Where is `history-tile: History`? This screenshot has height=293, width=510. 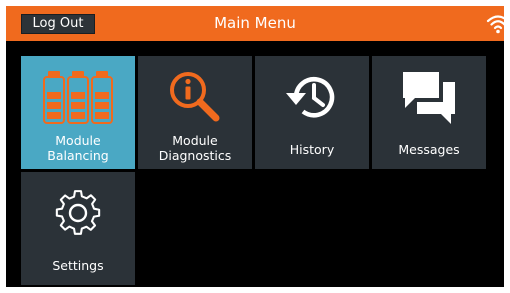 history-tile: History is located at coordinates (312, 112).